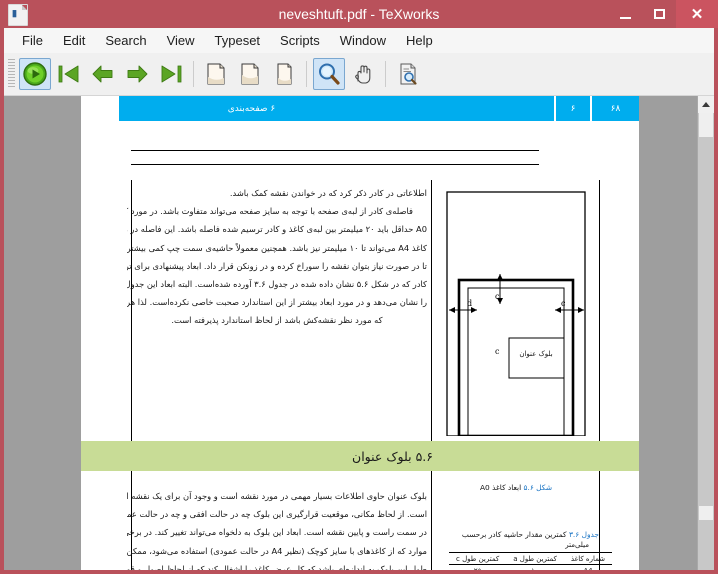 This screenshot has width=718, height=574. What do you see at coordinates (238, 40) in the screenshot?
I see `menu-typeset: Typeset` at bounding box center [238, 40].